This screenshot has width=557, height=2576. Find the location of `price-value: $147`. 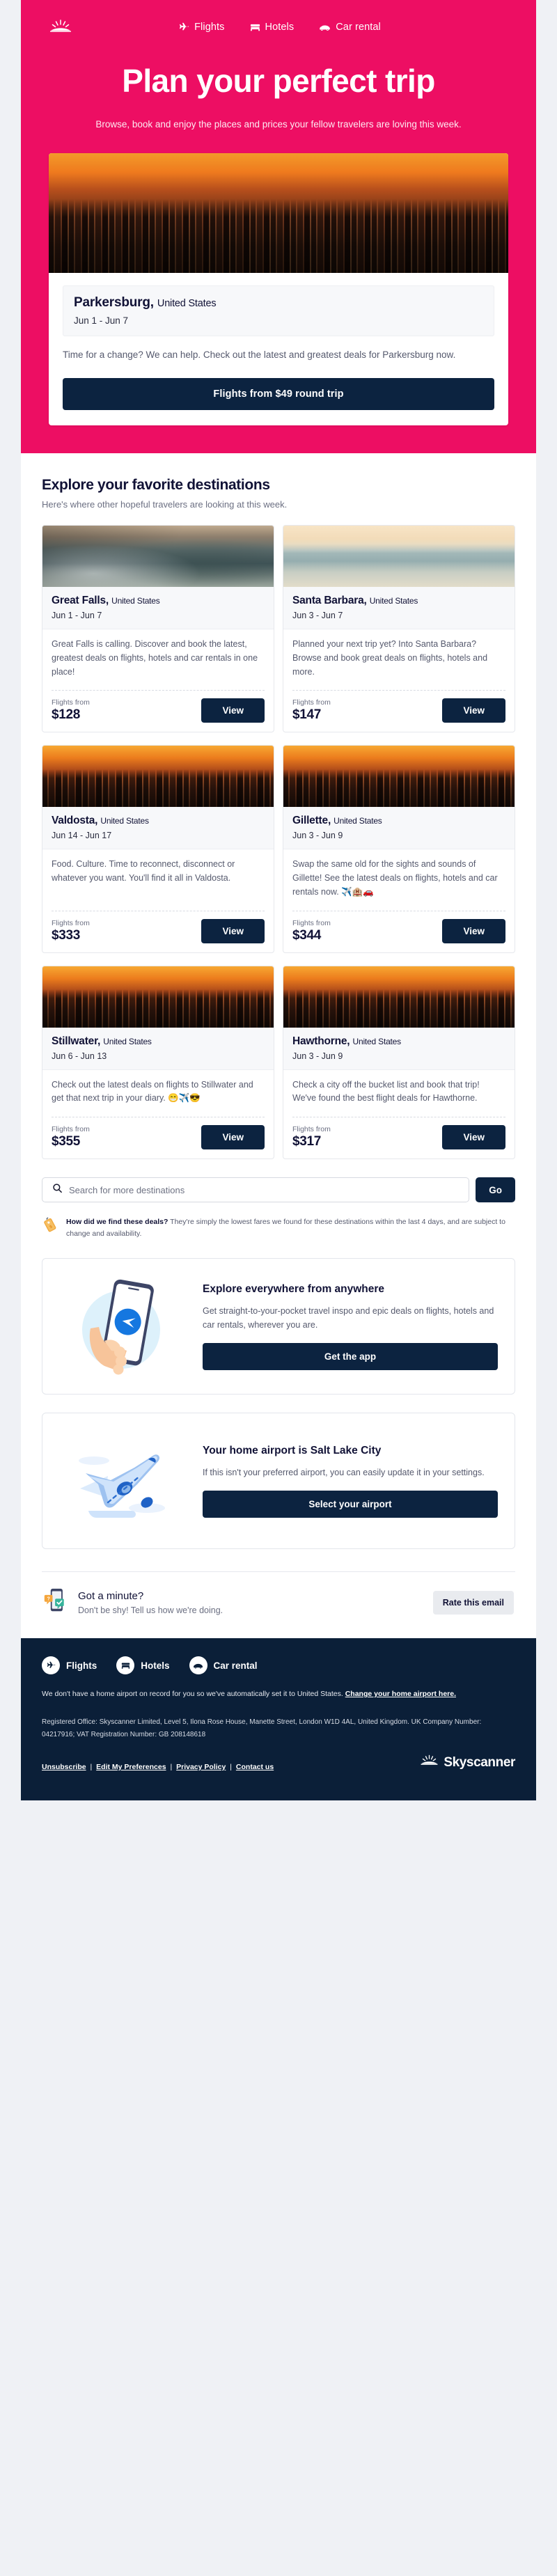

price-value: $147 is located at coordinates (307, 715).